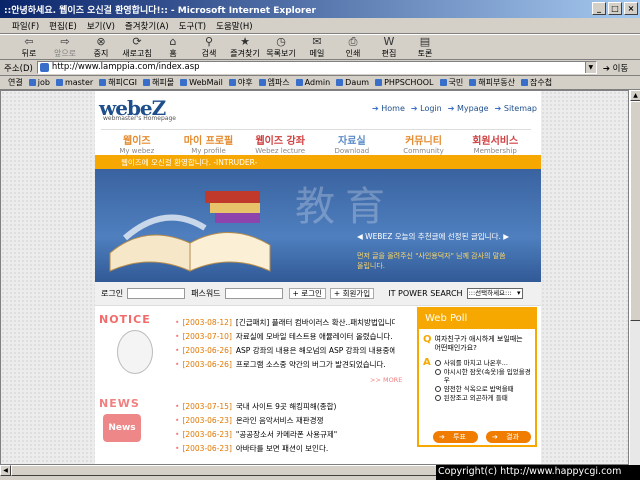 The image size is (640, 480). What do you see at coordinates (508, 437) in the screenshot?
I see `poll-result-button: ➔ 결과` at bounding box center [508, 437].